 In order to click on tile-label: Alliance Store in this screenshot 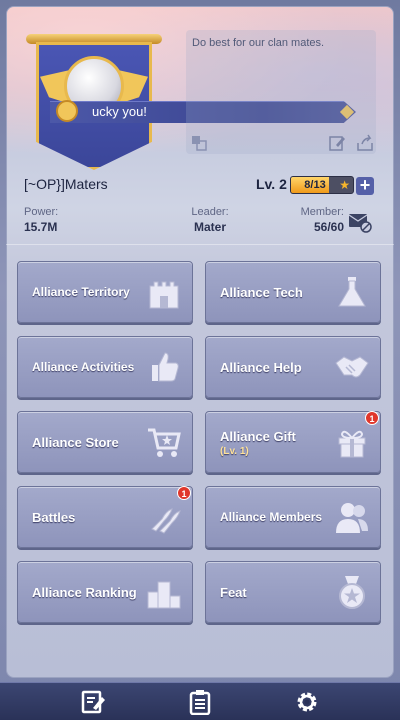, I will do `click(75, 442)`.